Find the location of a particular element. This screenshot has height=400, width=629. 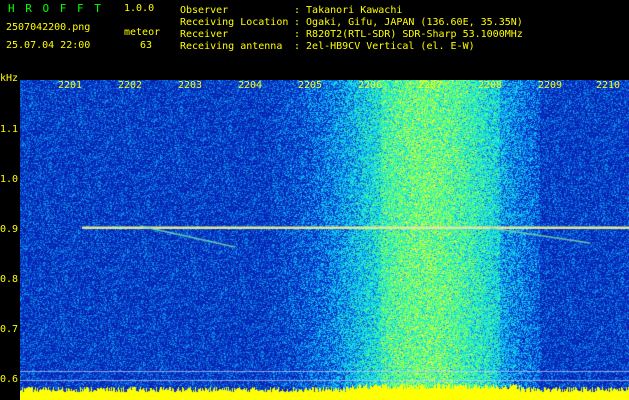

x-tick-2204: 2204 is located at coordinates (250, 85).